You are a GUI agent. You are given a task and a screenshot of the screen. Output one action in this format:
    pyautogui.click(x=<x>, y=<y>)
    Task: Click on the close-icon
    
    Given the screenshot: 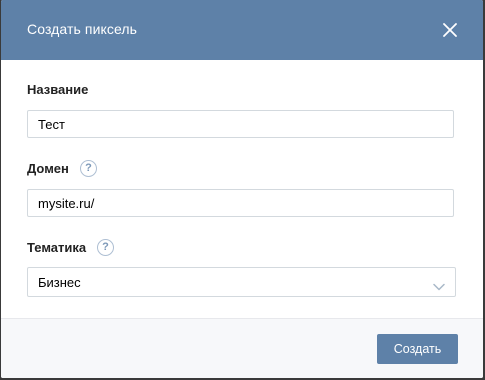 What is the action you would take?
    pyautogui.click(x=450, y=30)
    